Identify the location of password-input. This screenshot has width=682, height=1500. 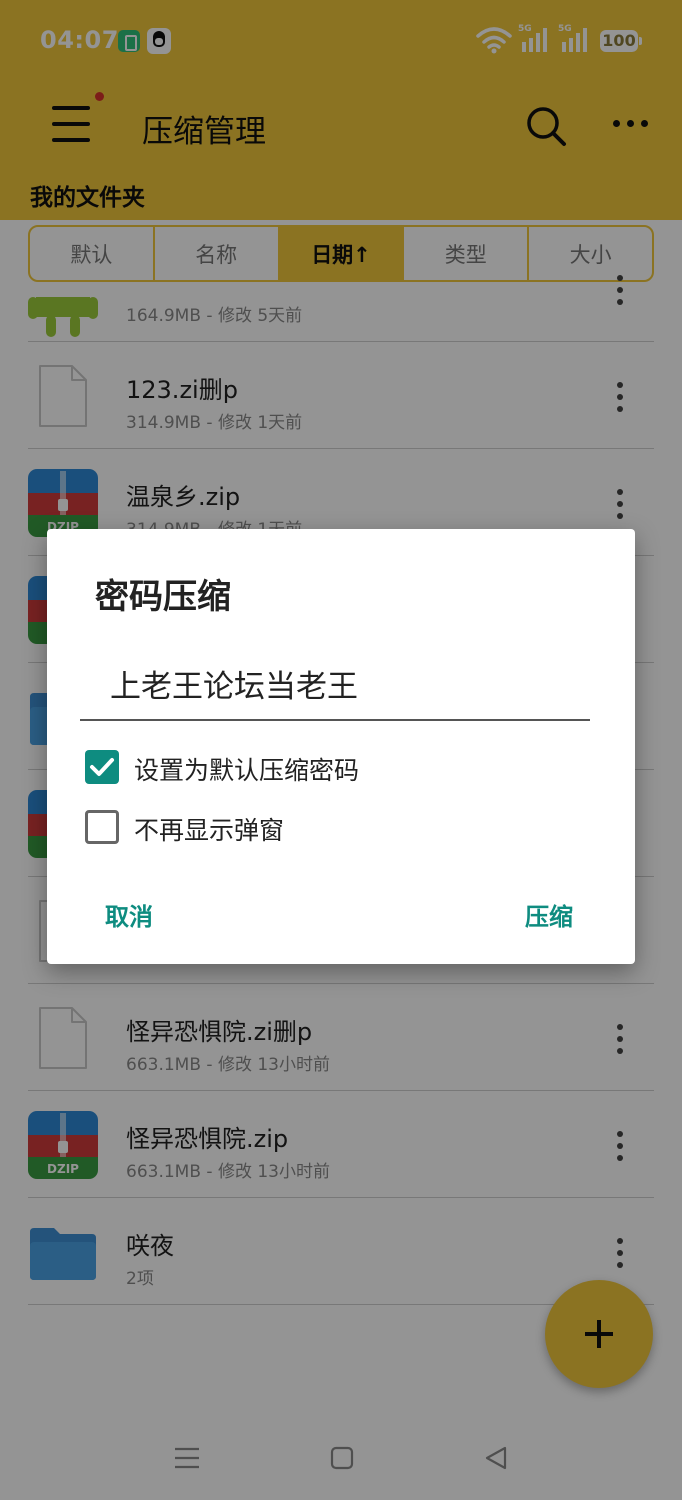
(335, 684).